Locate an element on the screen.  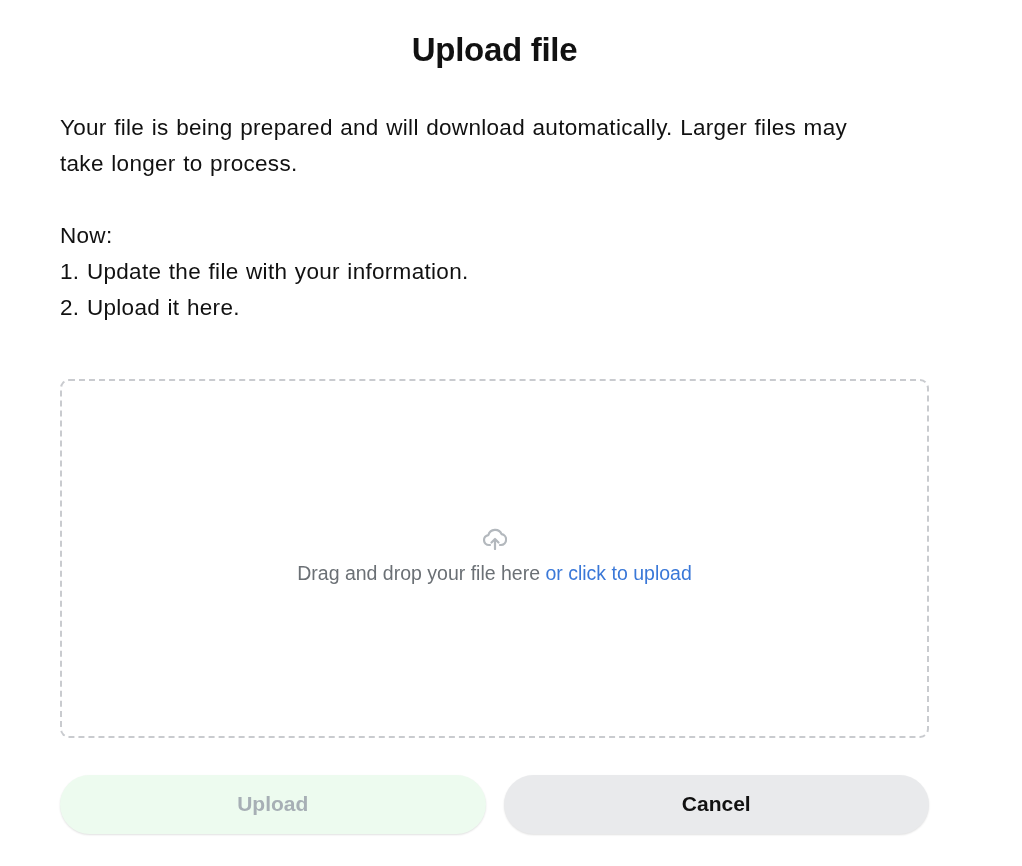
step-text: 1. Update the file with your information. is located at coordinates (265, 271).